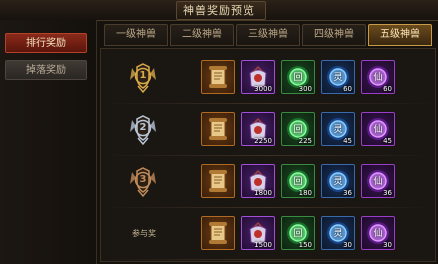 The width and height of the screenshot is (438, 264). I want to click on reward-item-slot: 灵 45, so click(338, 129).